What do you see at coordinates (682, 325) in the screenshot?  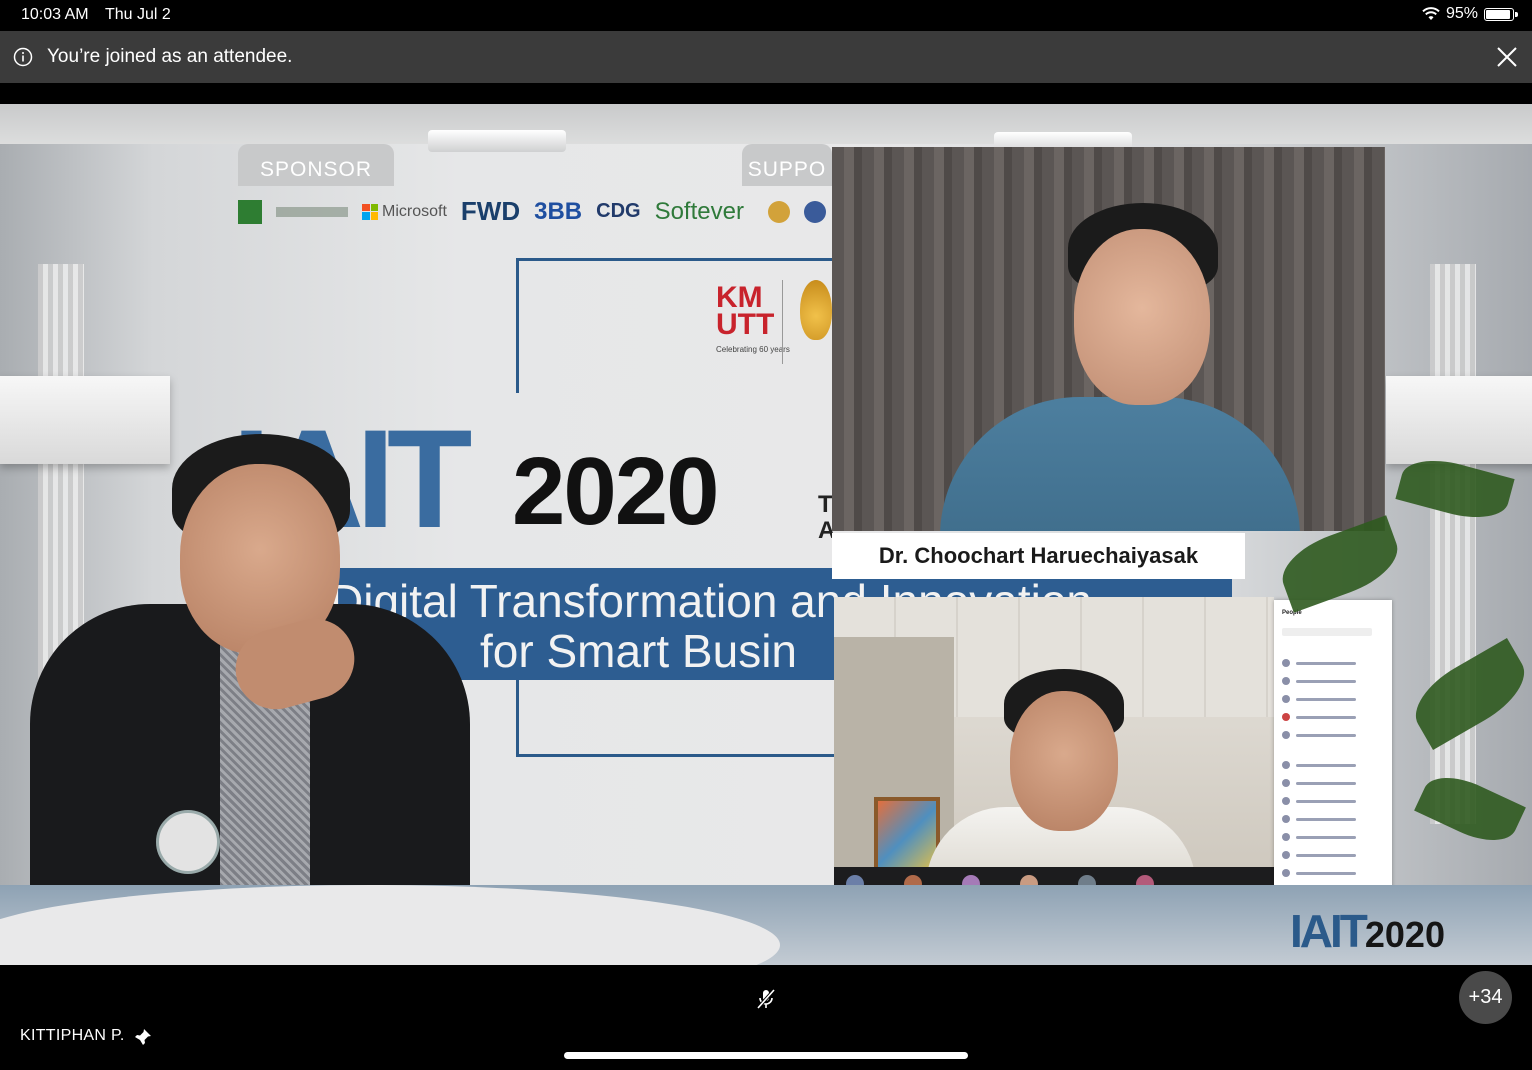 I see `decor-frame-top` at bounding box center [682, 325].